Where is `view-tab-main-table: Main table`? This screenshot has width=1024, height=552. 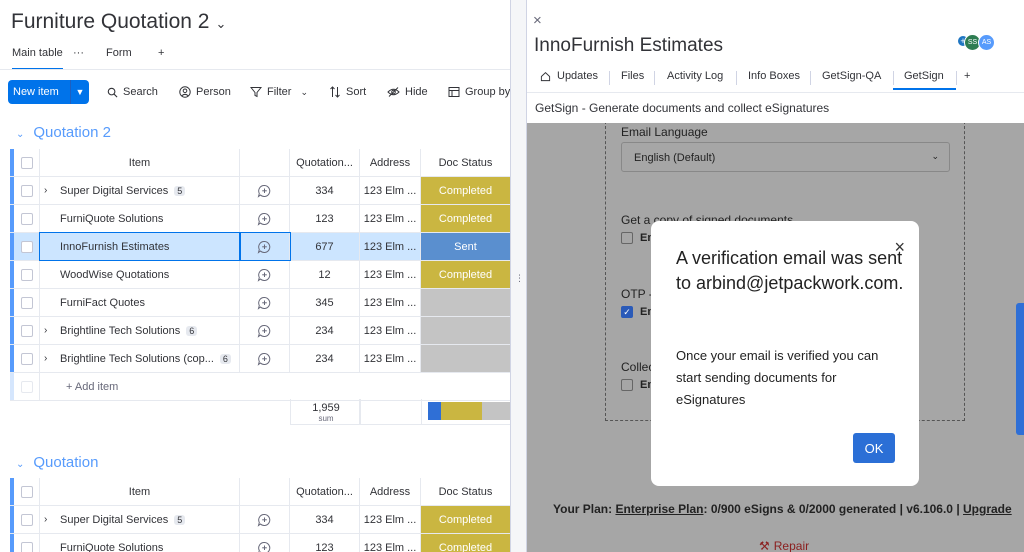
view-tab-main-table: Main table is located at coordinates (37, 58).